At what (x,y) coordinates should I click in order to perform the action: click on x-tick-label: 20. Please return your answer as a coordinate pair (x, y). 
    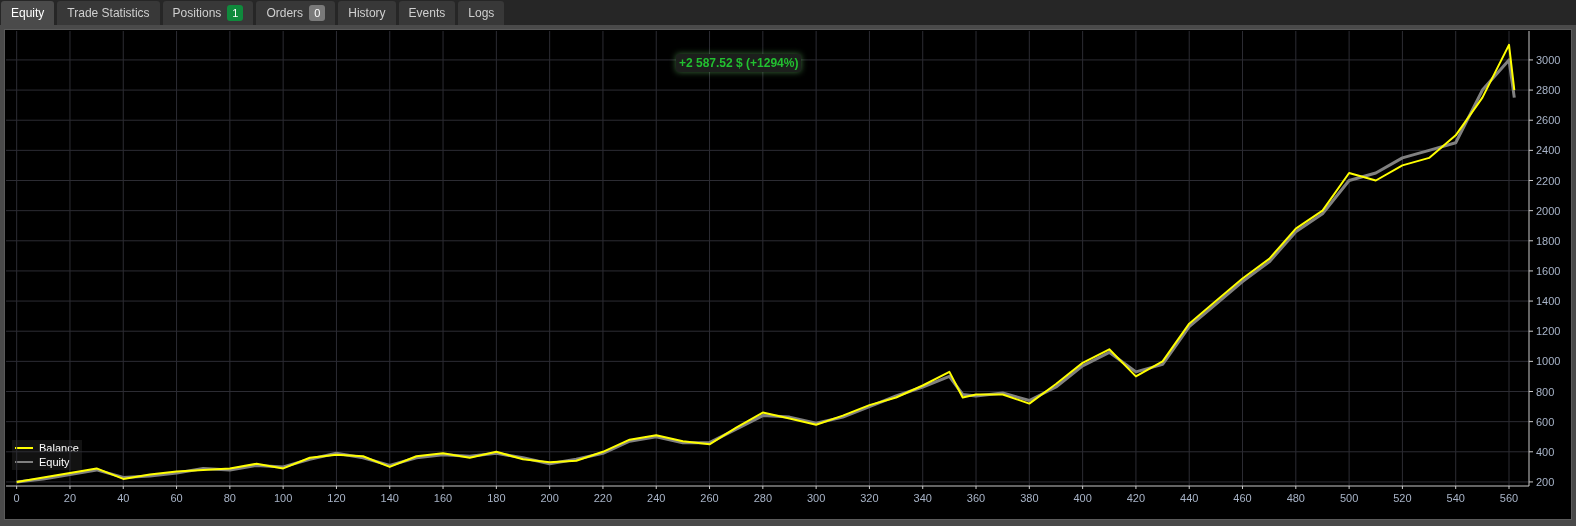
    Looking at the image, I should click on (70, 498).